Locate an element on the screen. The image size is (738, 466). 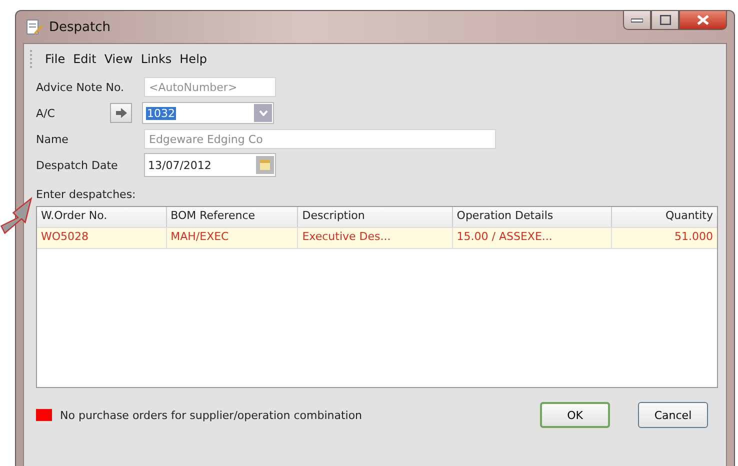
ok-button: OK is located at coordinates (575, 415).